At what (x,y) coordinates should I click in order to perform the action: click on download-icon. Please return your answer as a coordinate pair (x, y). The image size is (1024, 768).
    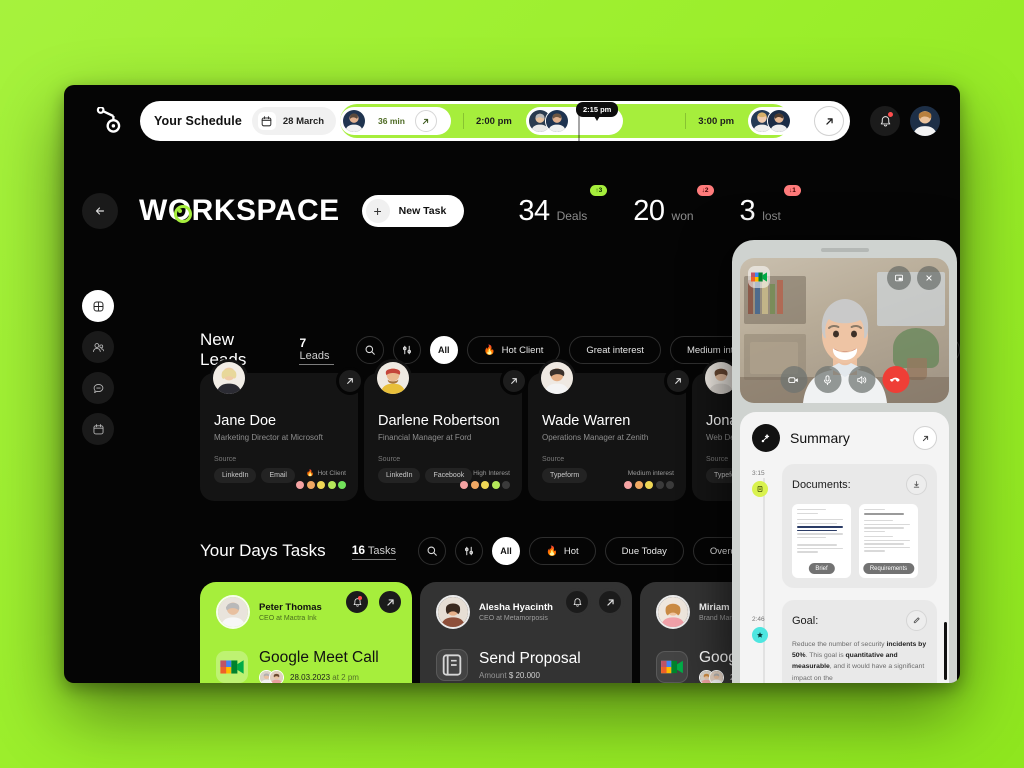
    Looking at the image, I should click on (916, 484).